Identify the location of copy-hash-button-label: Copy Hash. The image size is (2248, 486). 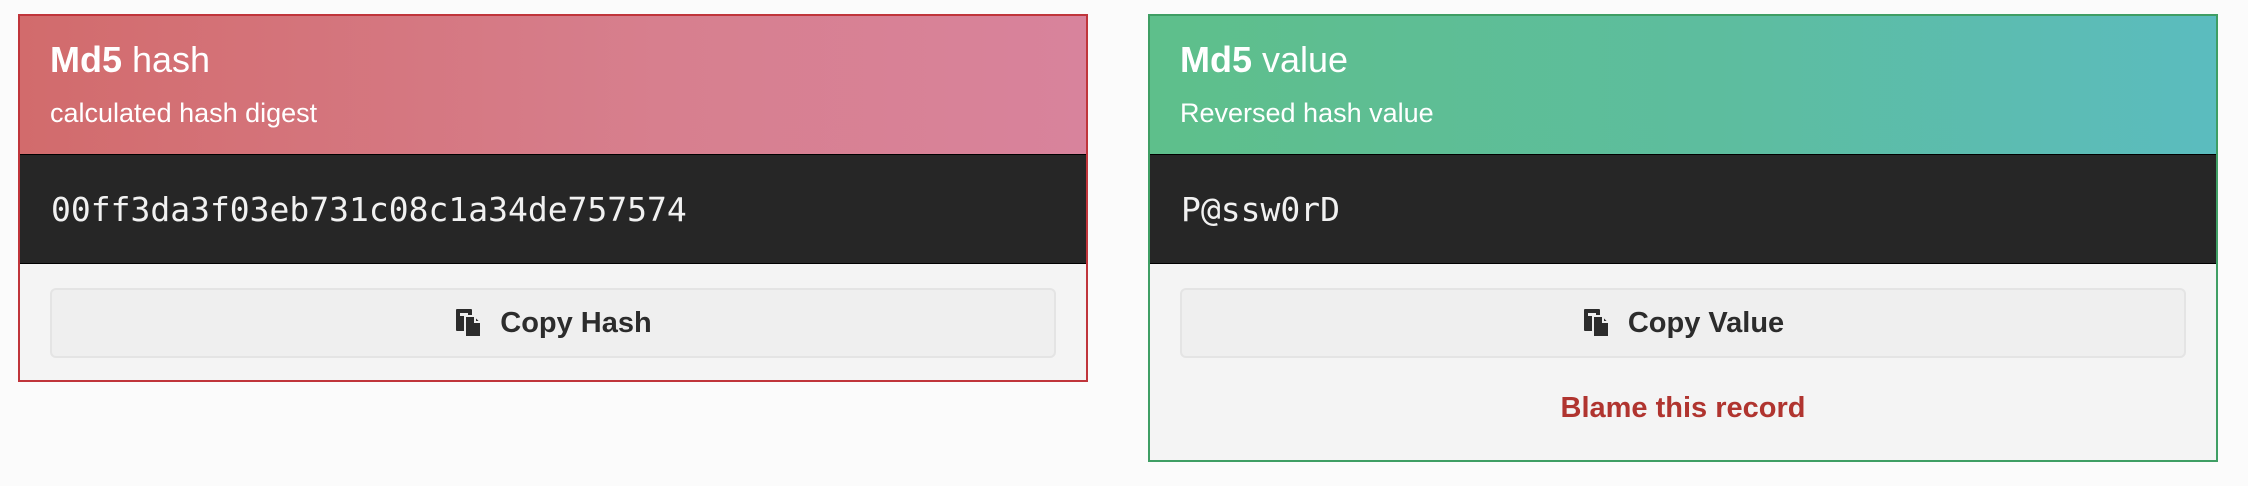
(576, 322).